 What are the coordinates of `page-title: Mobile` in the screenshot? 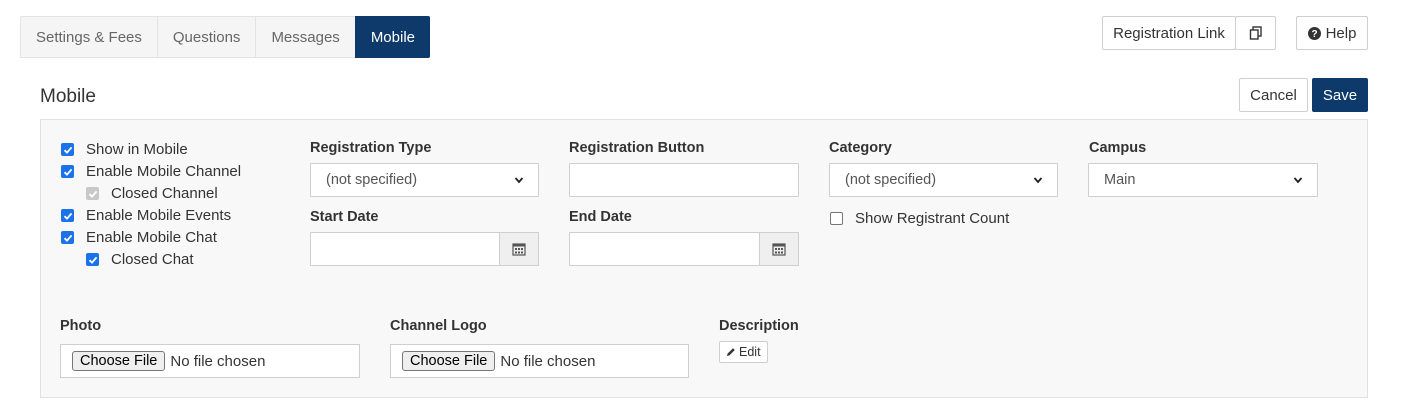 It's located at (68, 96).